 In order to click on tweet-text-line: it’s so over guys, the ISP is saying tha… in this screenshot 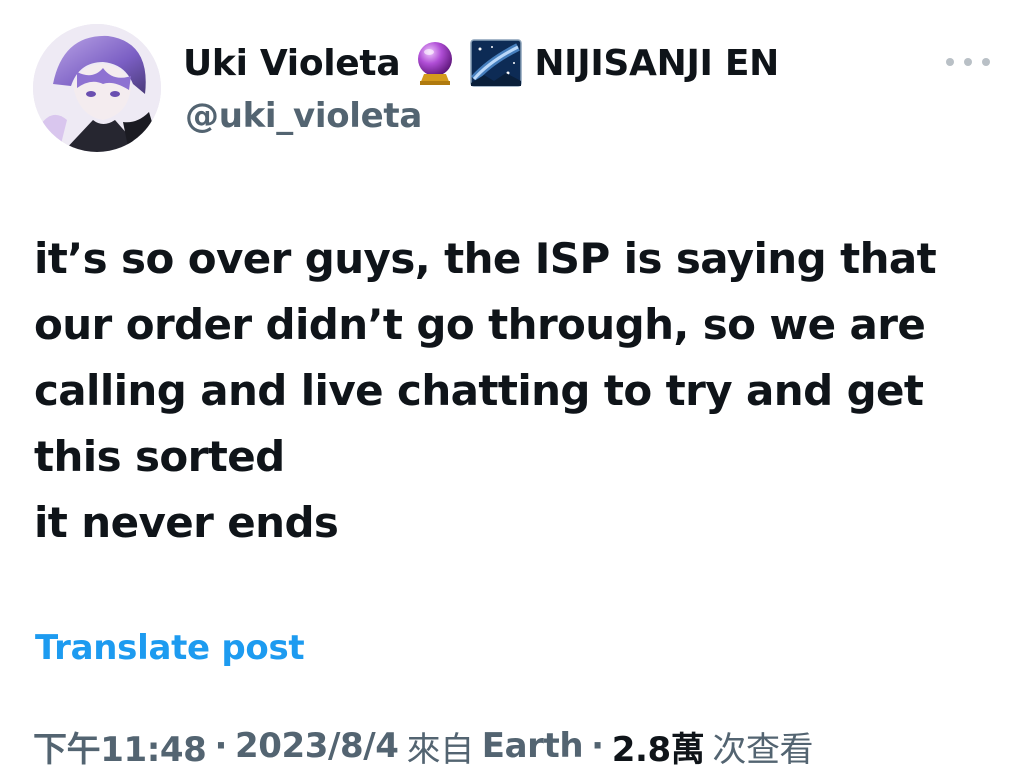, I will do `click(485, 258)`.